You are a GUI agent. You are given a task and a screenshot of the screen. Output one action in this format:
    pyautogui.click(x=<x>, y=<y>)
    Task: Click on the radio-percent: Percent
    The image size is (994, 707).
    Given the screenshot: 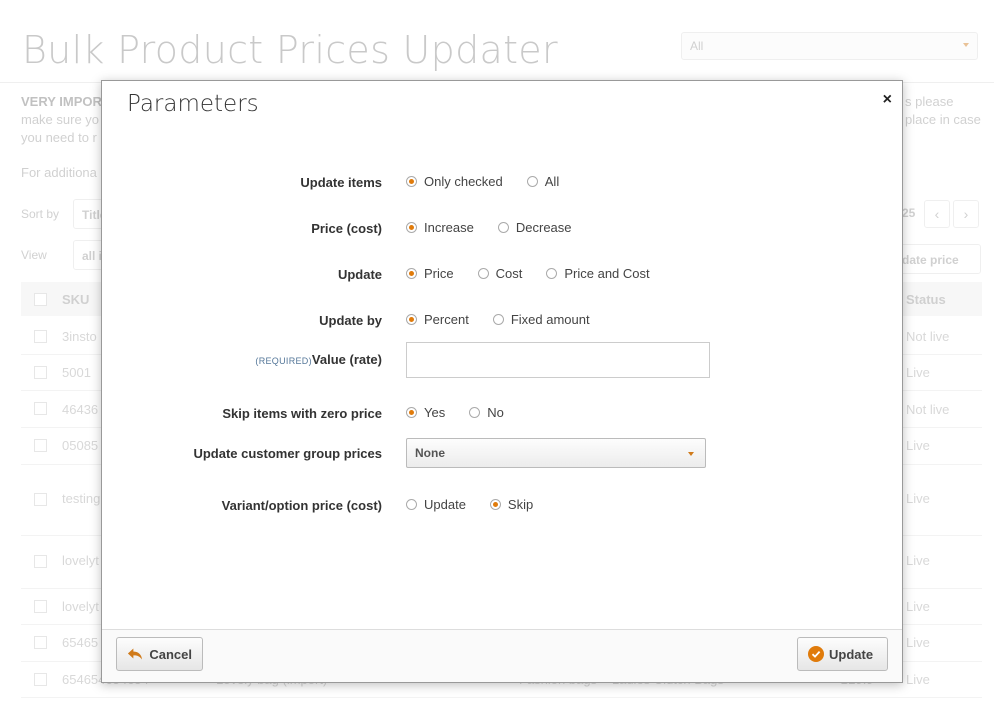 What is the action you would take?
    pyautogui.click(x=437, y=319)
    